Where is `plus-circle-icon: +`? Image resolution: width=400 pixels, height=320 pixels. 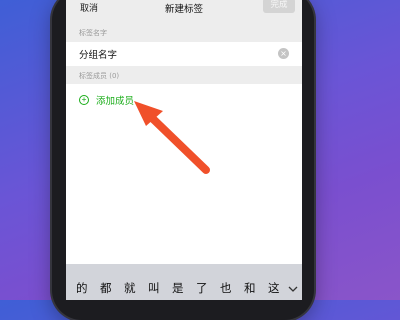
plus-circle-icon: + is located at coordinates (84, 100).